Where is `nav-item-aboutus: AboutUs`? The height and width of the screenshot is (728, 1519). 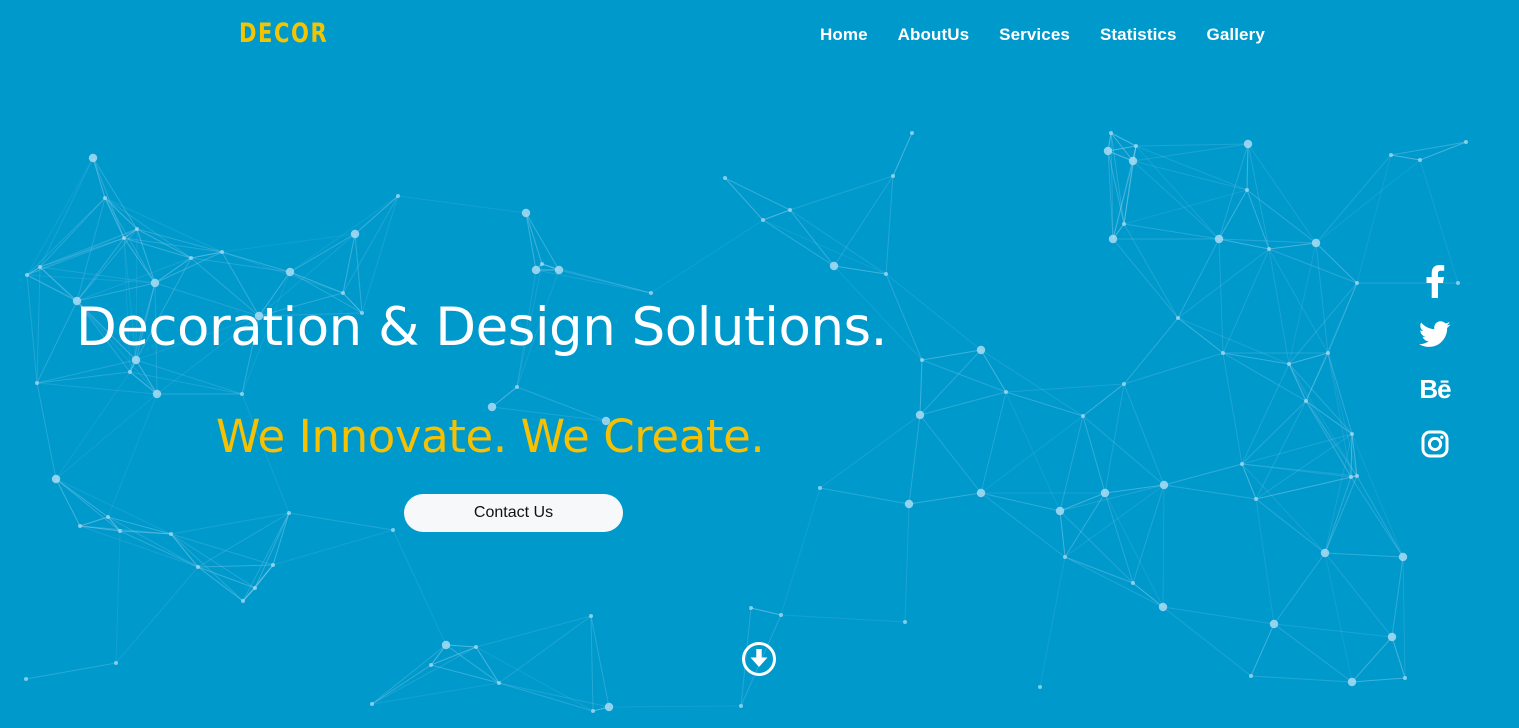
nav-item-aboutus: AboutUs is located at coordinates (934, 35).